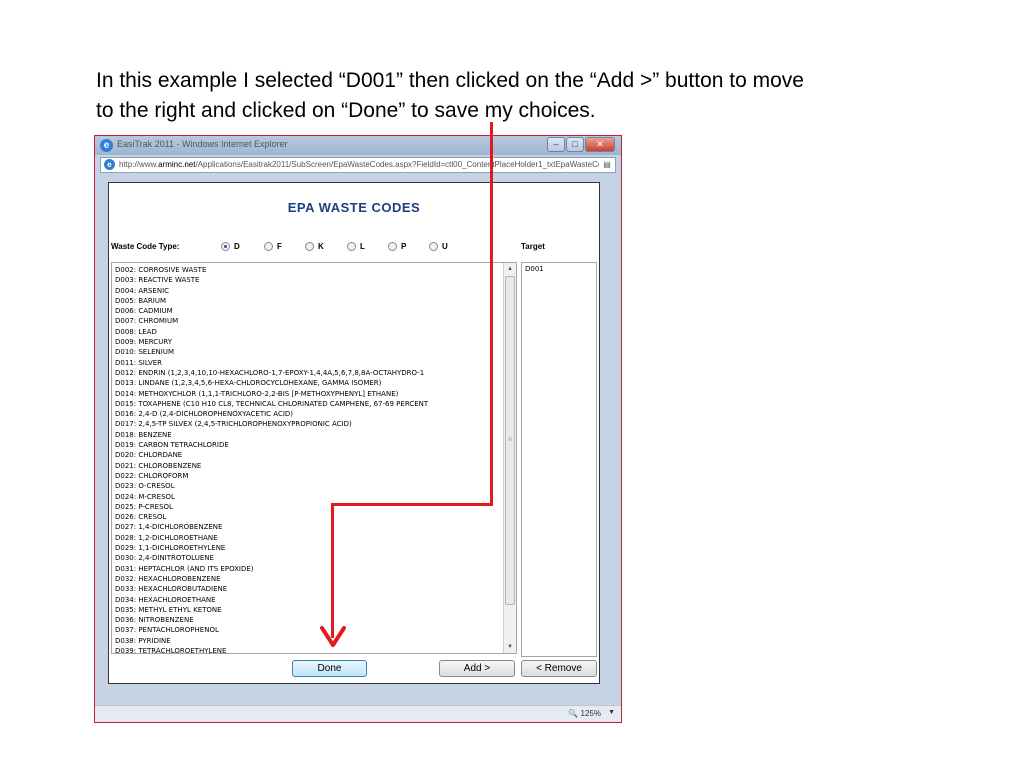  I want to click on radio-label: D, so click(237, 246).